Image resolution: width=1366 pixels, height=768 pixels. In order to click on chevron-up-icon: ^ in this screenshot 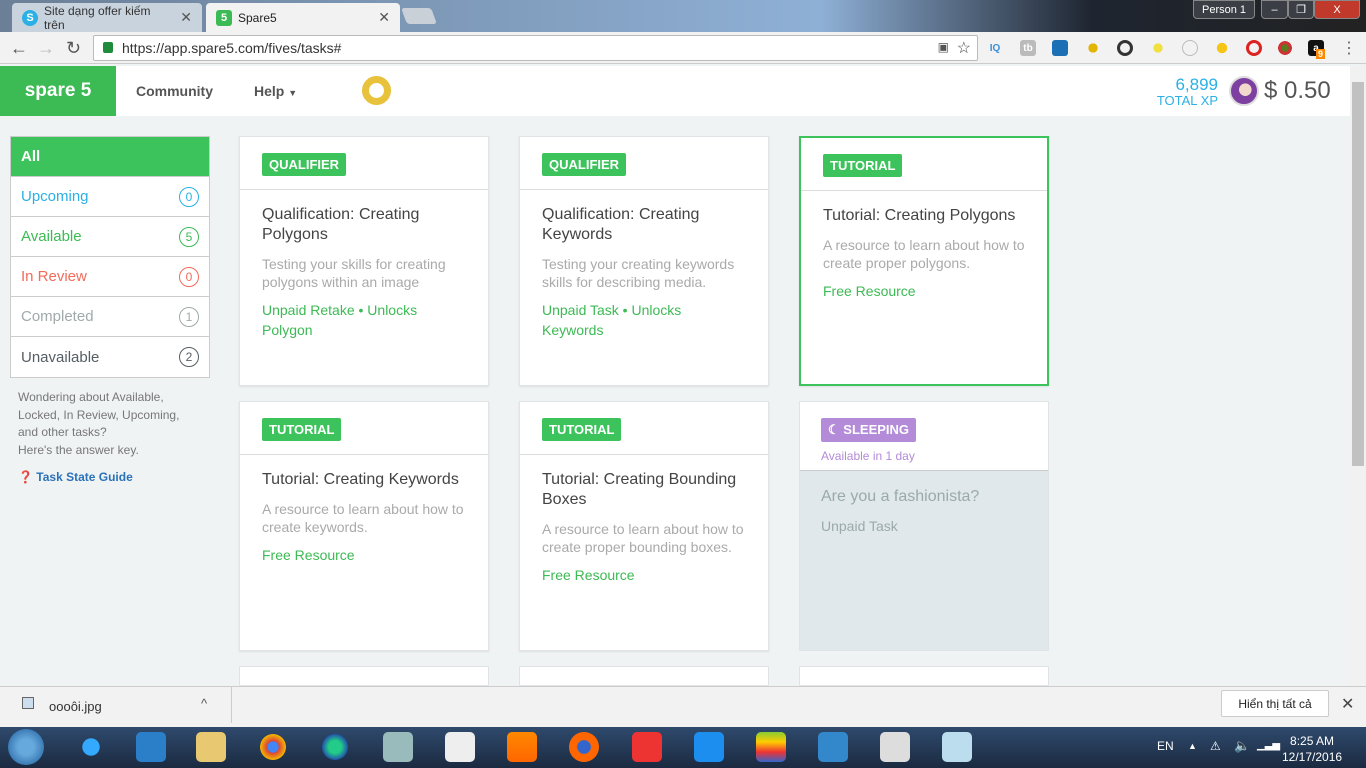, I will do `click(204, 703)`.